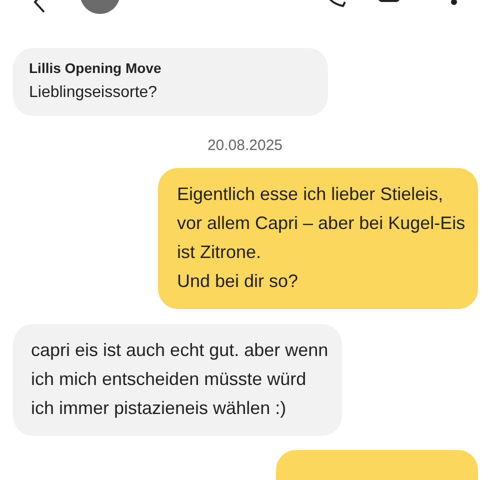 The width and height of the screenshot is (490, 480). What do you see at coordinates (245, 146) in the screenshot?
I see `date-label: 20.08.2025` at bounding box center [245, 146].